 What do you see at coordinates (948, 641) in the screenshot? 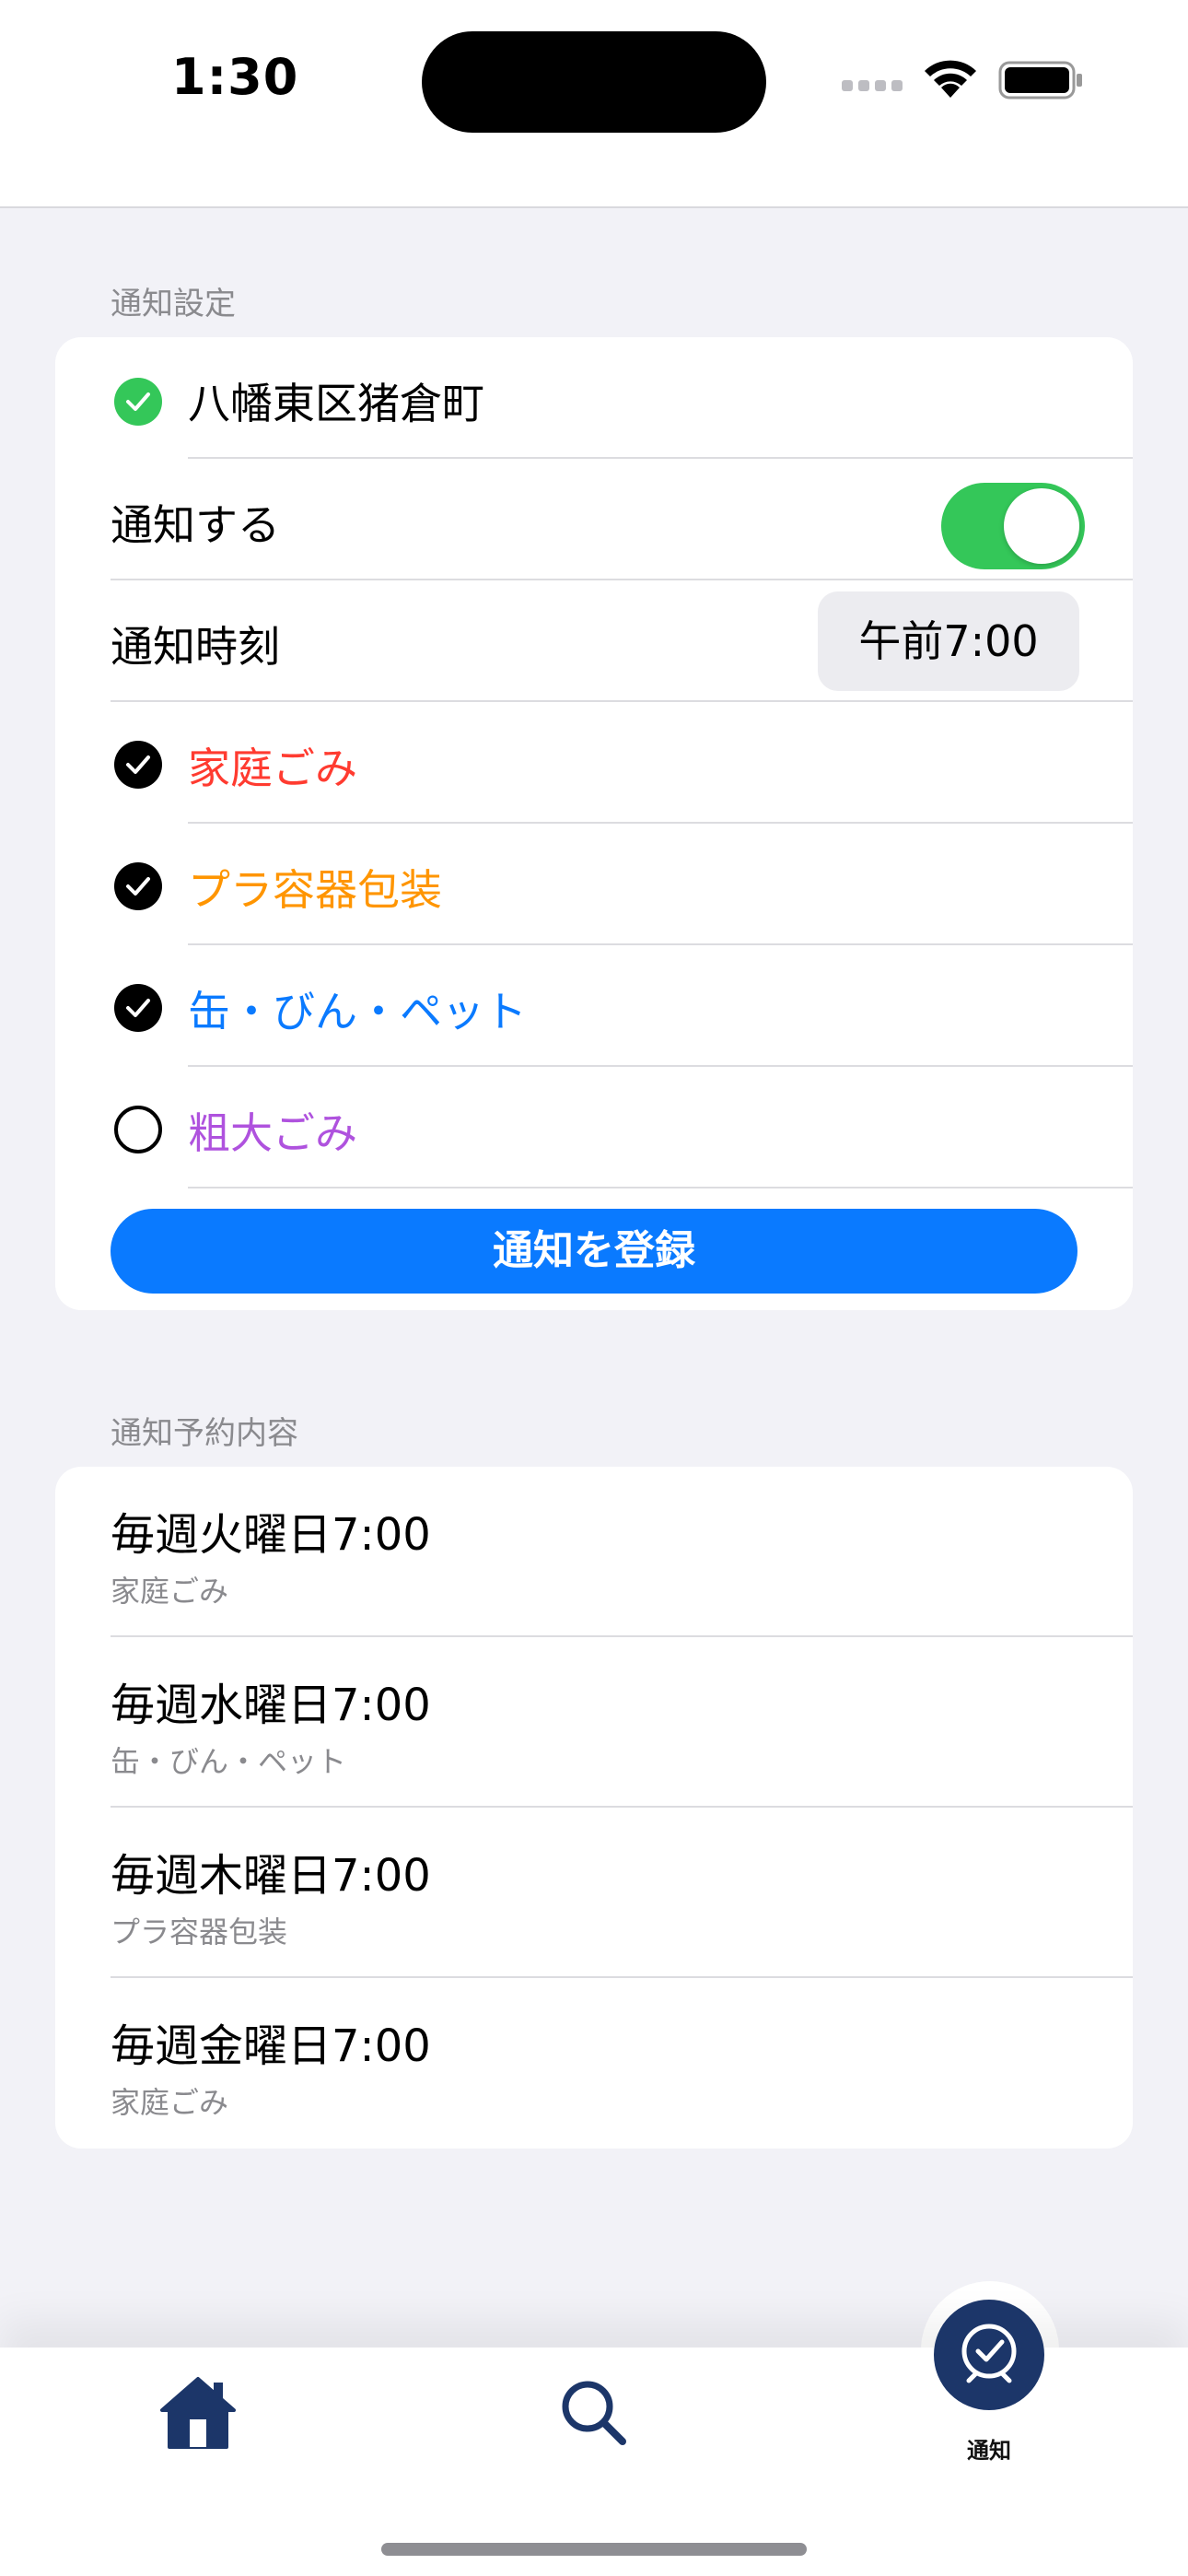
I see `notify-time-picker: 午前7:00` at bounding box center [948, 641].